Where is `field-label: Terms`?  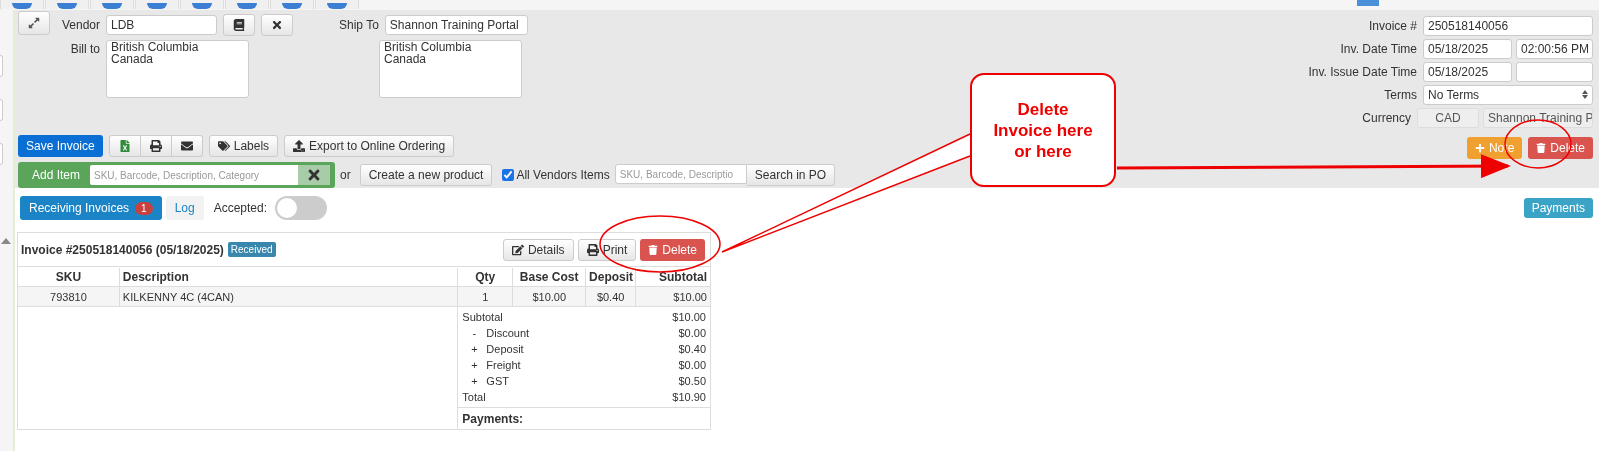
field-label: Terms is located at coordinates (1400, 95).